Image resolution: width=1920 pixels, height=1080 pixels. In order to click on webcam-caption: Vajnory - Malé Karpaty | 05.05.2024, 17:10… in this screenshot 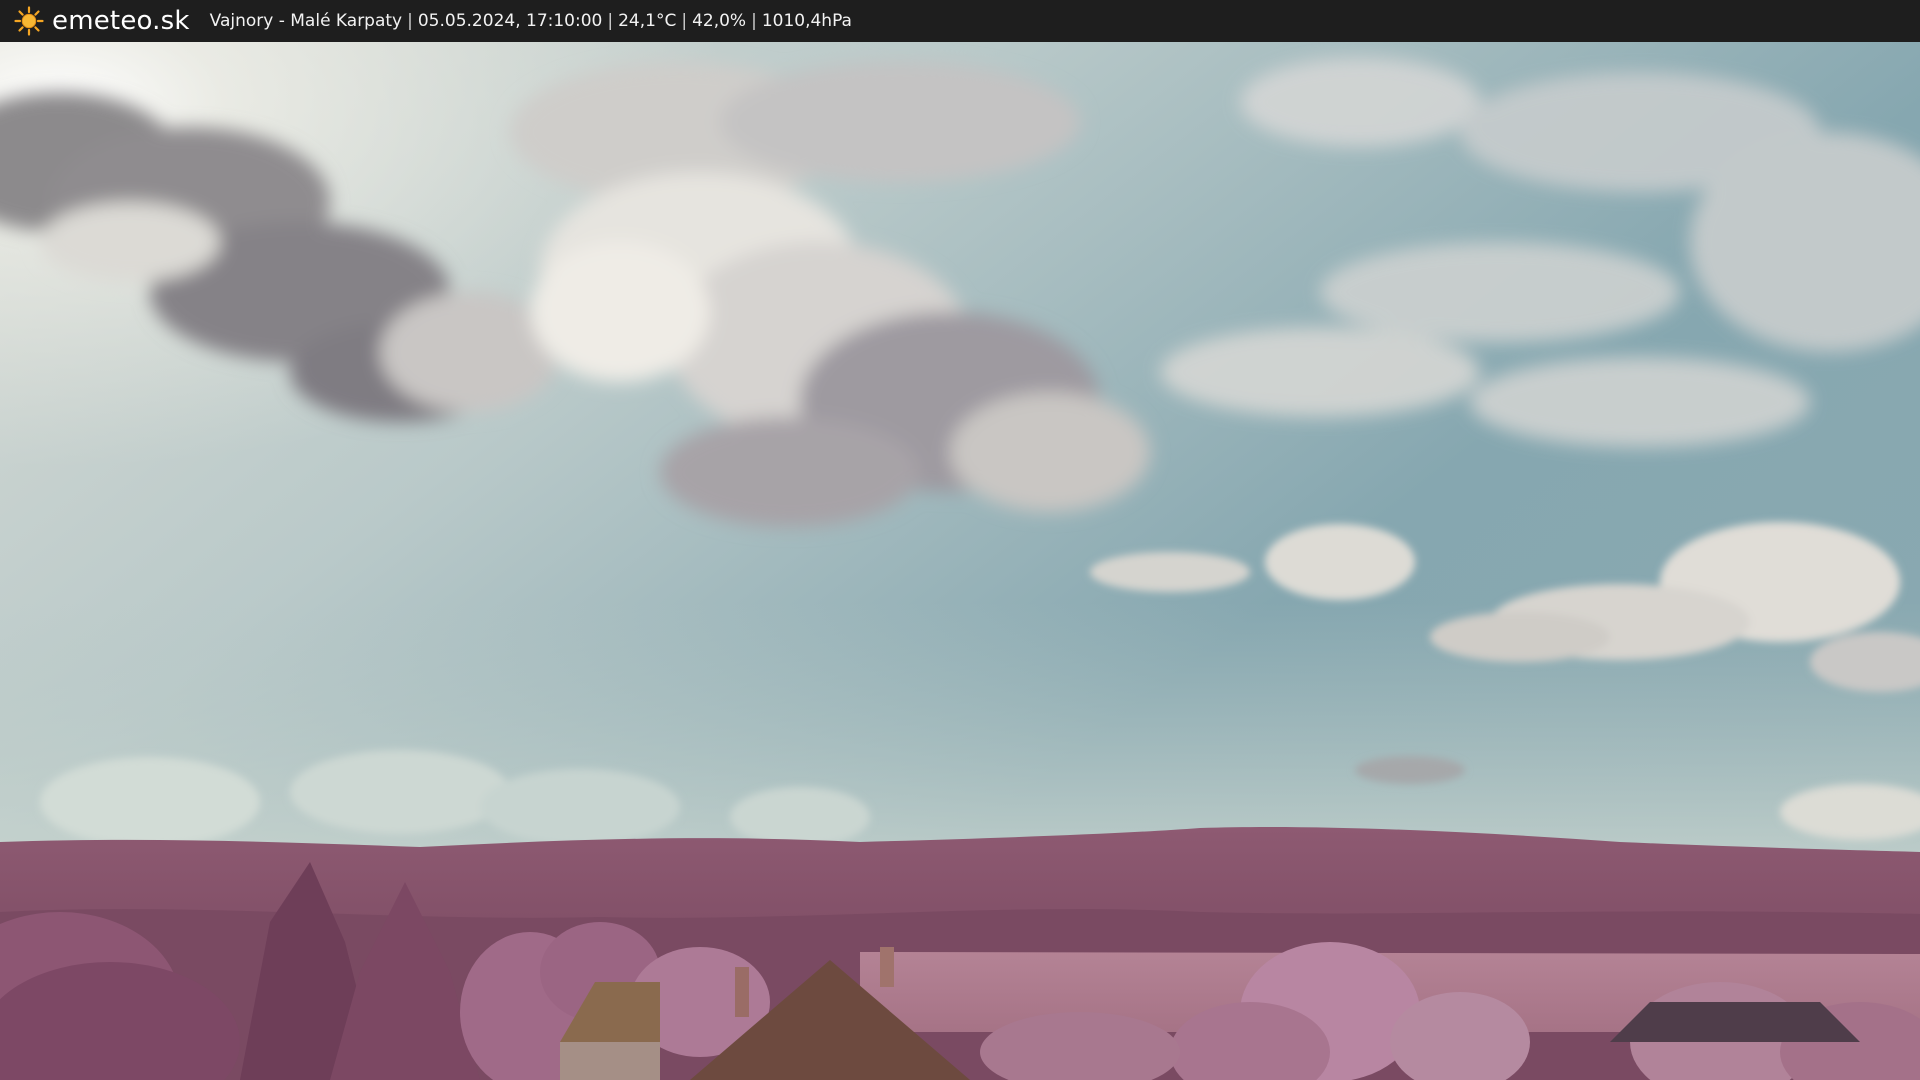, I will do `click(531, 21)`.